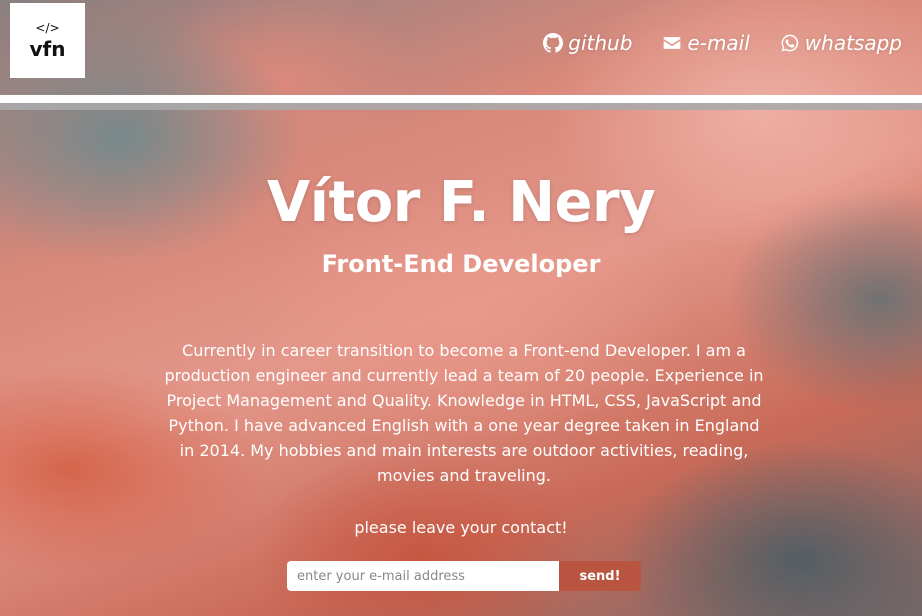 The image size is (922, 616). What do you see at coordinates (461, 202) in the screenshot?
I see `page-title: Vítor F. Nery` at bounding box center [461, 202].